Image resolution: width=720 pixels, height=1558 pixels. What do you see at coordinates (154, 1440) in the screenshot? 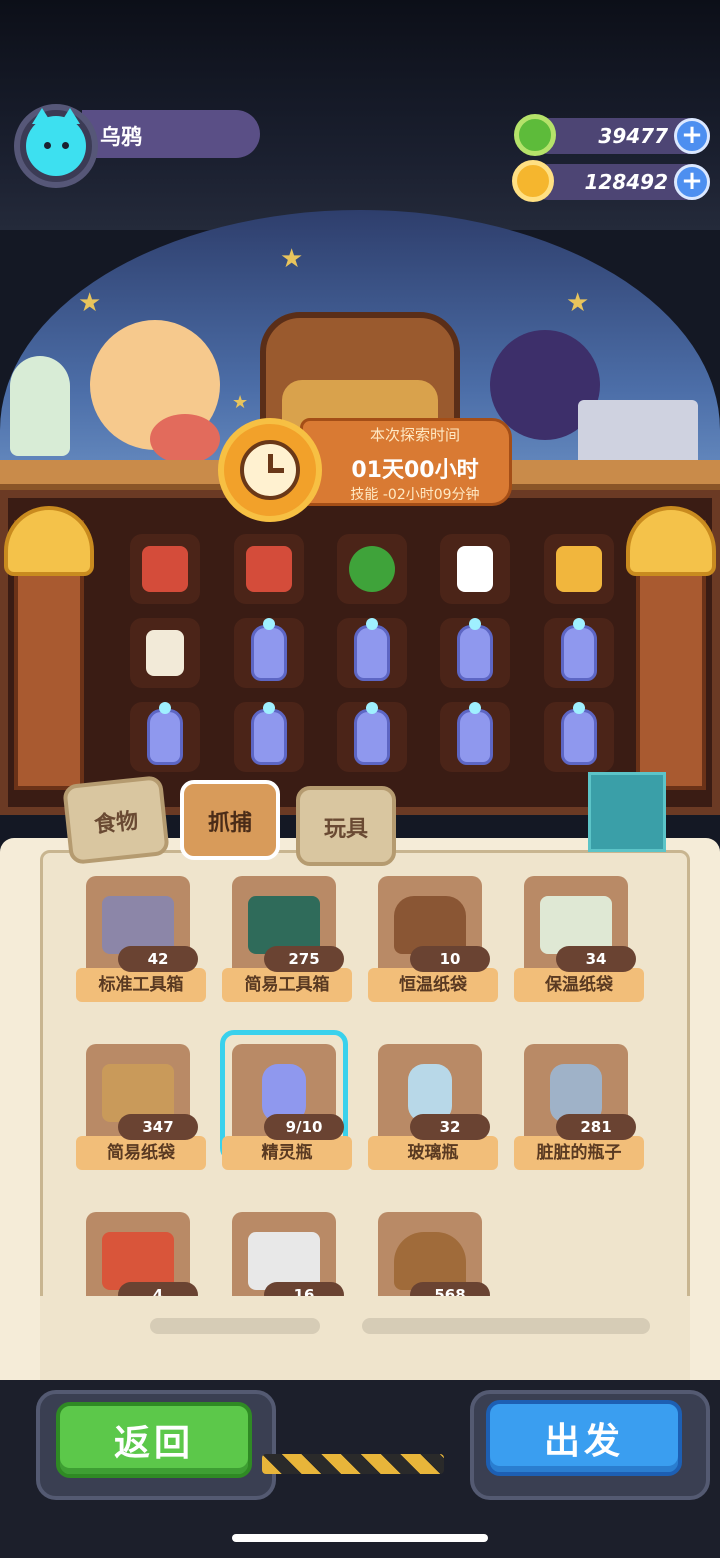
I see `back-button: 返回` at bounding box center [154, 1440].